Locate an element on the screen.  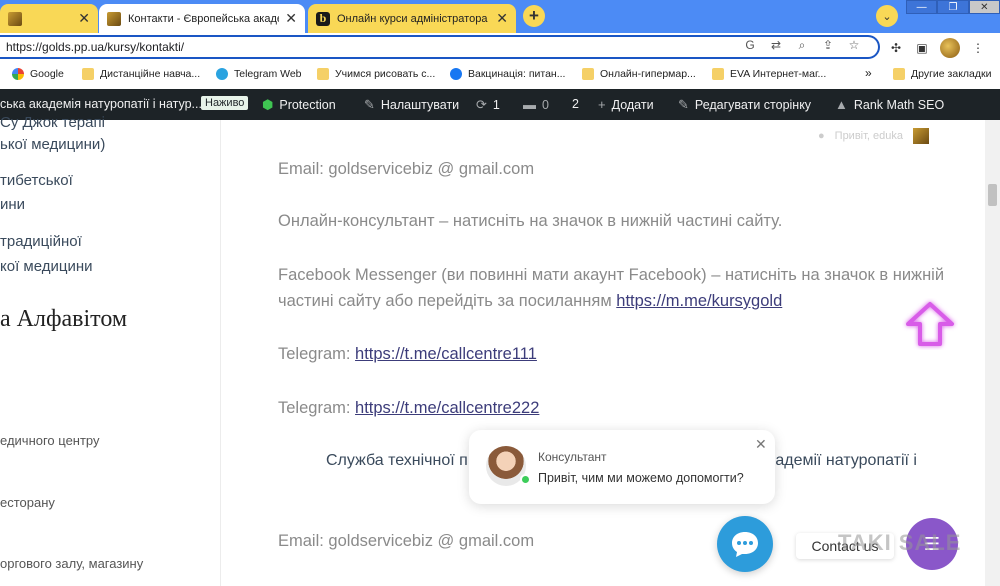
shield-icon: ⬢ is located at coordinates (268, 104).